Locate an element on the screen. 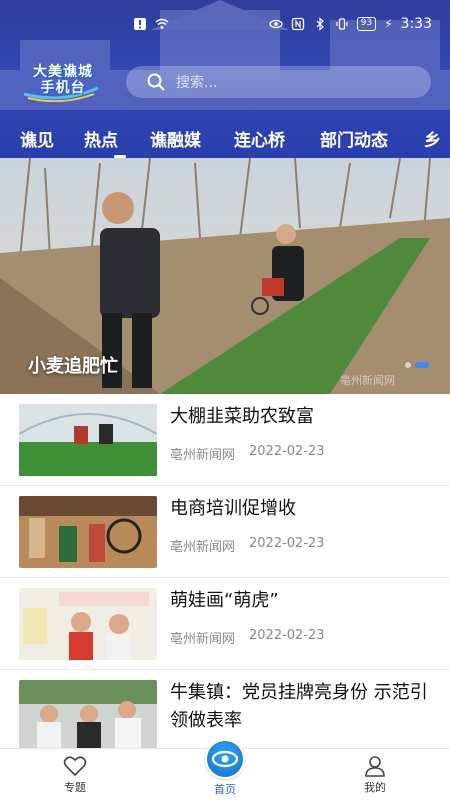 This screenshot has height=800, width=450. bottom-navigation: 专题 首页 我的 is located at coordinates (225, 769).